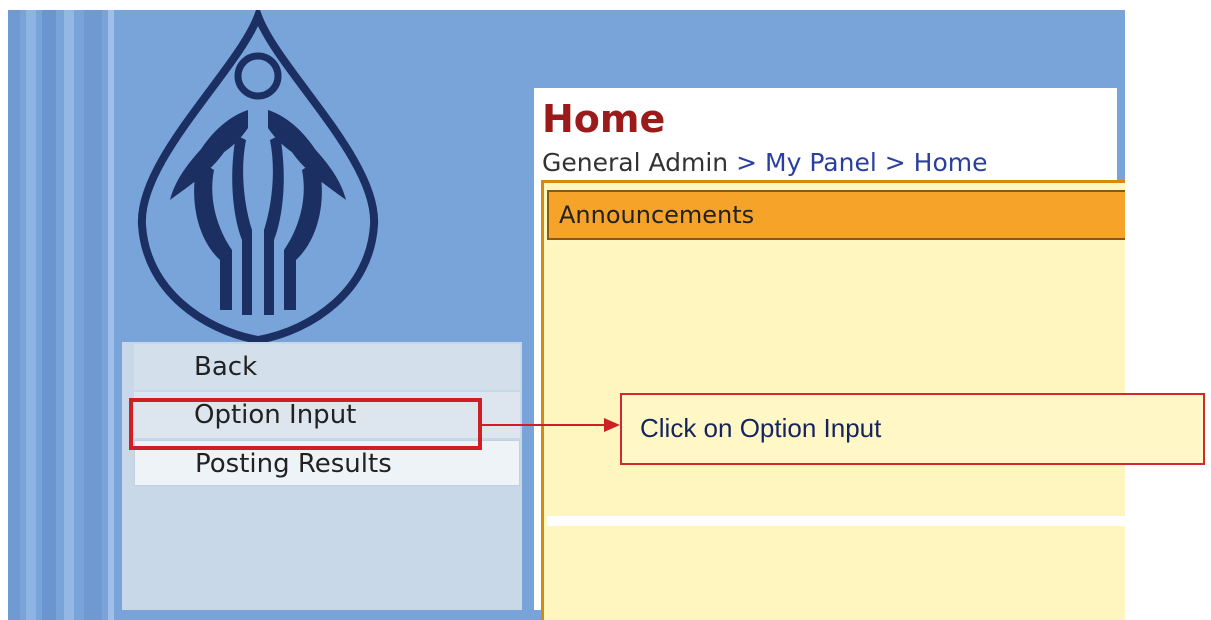 The width and height of the screenshot is (1211, 620). Describe the element at coordinates (327, 367) in the screenshot. I see `menu-item-back: Back` at that location.